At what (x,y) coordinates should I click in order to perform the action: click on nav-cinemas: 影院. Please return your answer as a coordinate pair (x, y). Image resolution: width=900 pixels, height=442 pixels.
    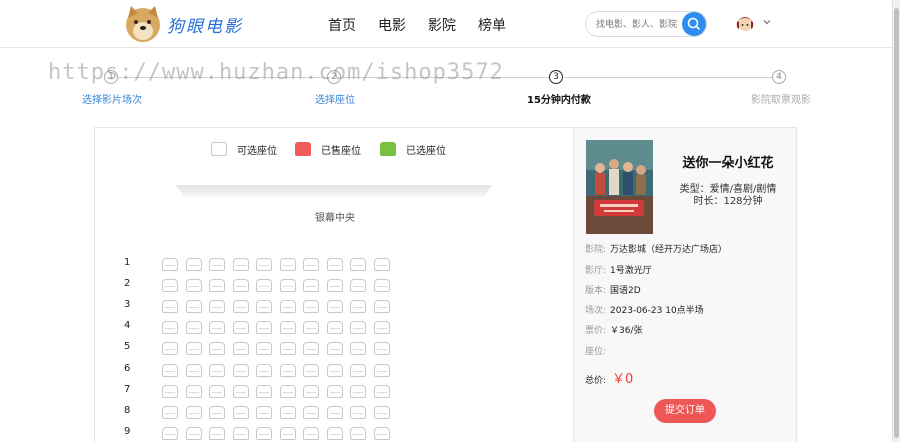
    Looking at the image, I should click on (442, 25).